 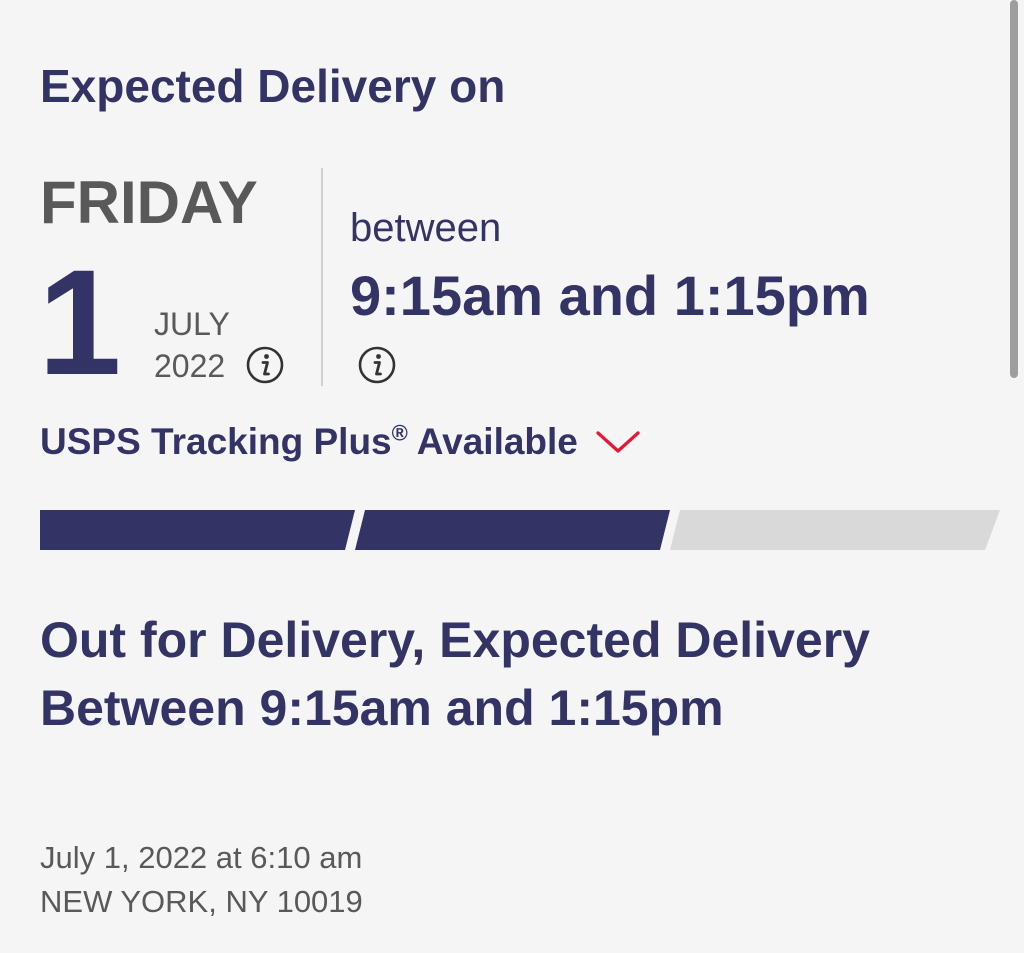 I want to click on tracking-plus-label: USPS Tracking Plus® Available, so click(x=309, y=441).